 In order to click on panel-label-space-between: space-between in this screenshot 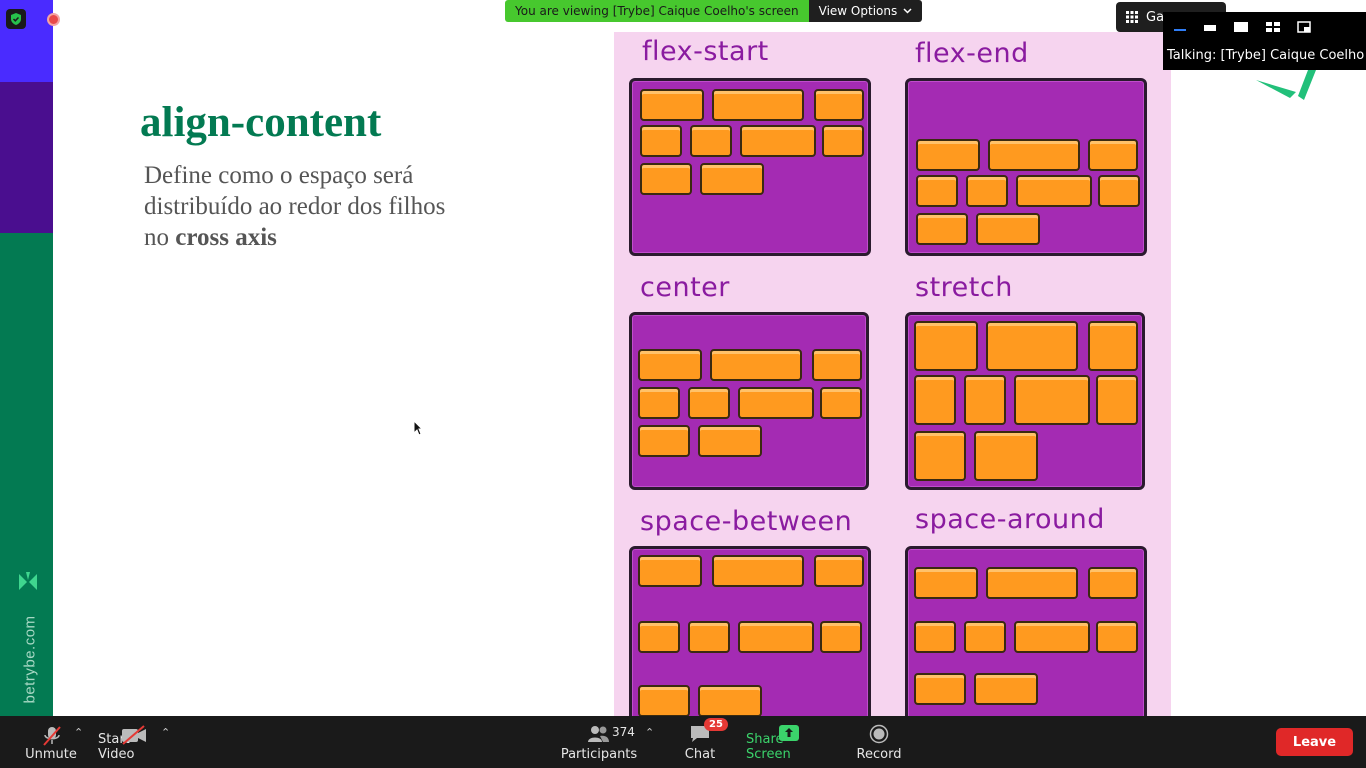, I will do `click(746, 521)`.